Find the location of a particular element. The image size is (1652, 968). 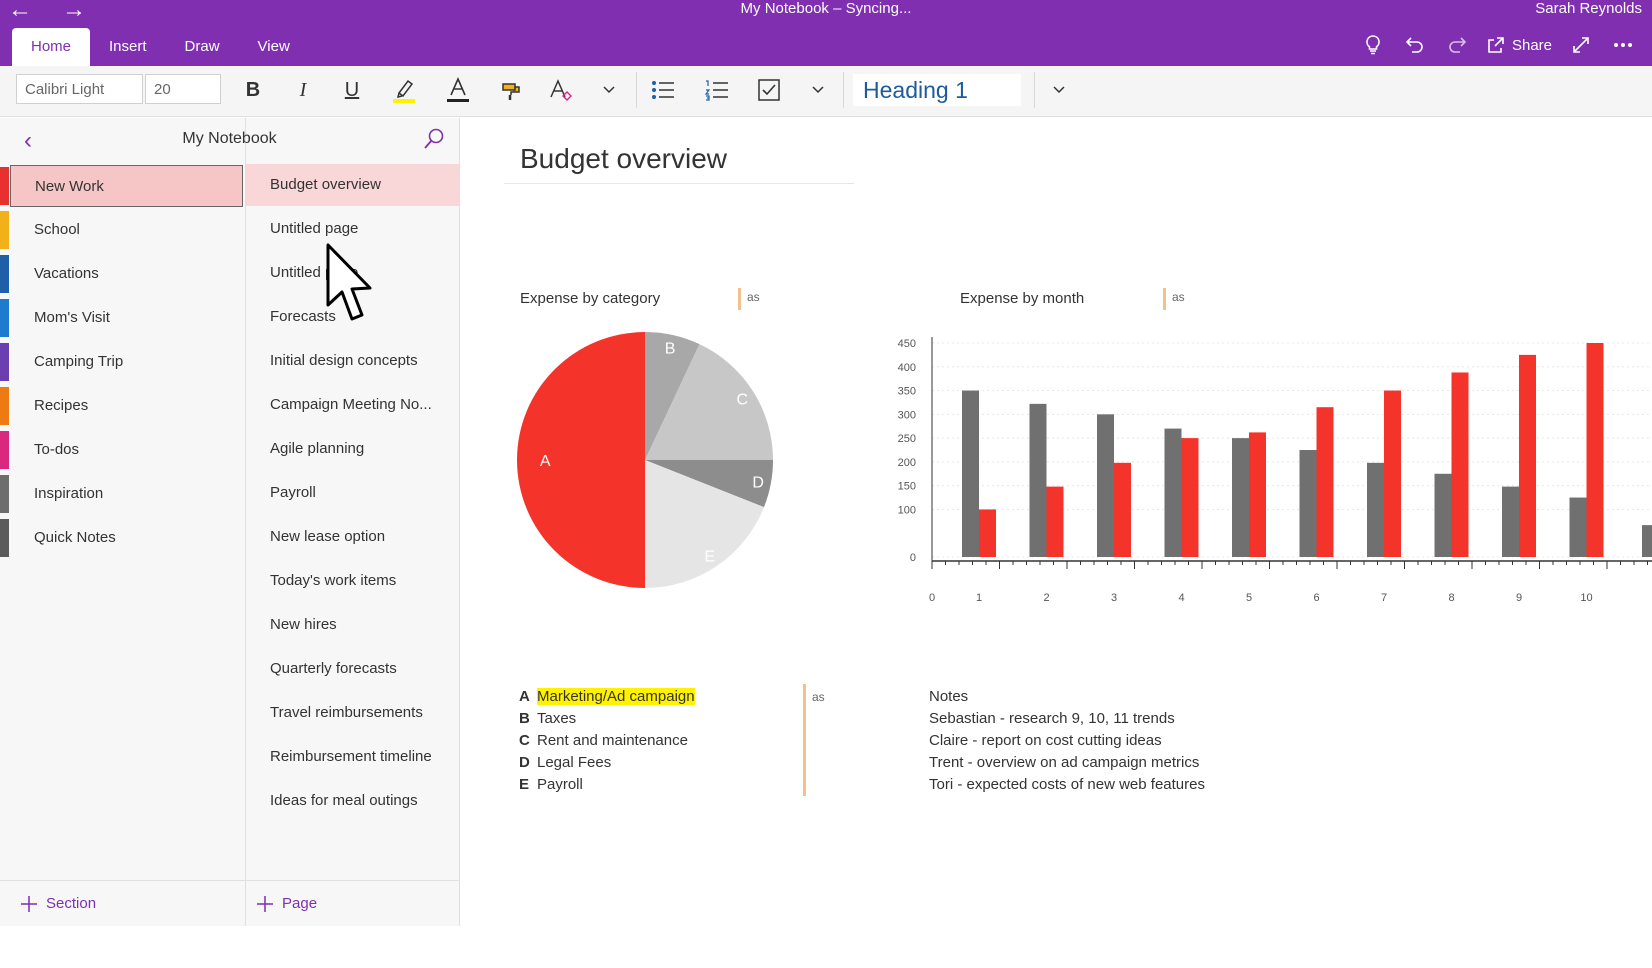

section-item: Mom's Visit is located at coordinates (126, 318).